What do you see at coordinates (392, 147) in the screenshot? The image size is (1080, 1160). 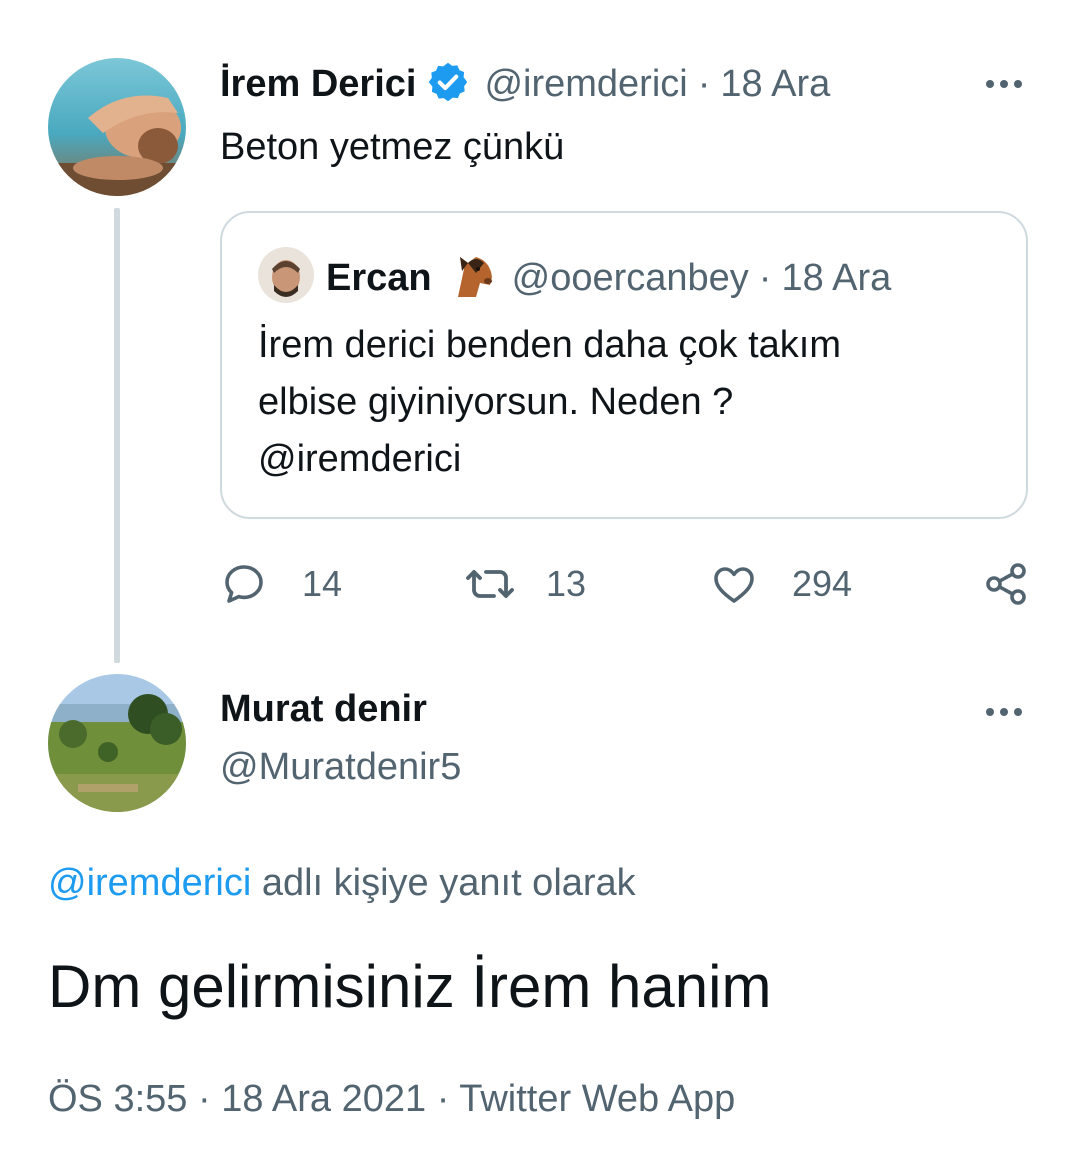 I see `tweet-text: Beton yetmez çünkü` at bounding box center [392, 147].